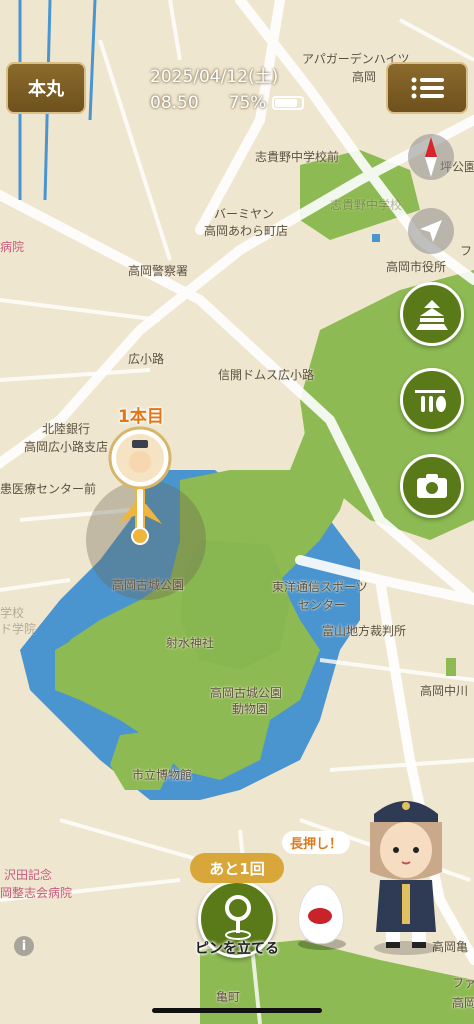 Image resolution: width=474 pixels, height=1024 pixels. Describe the element at coordinates (48, 489) in the screenshot. I see `label-medical-center: 患医療センター前` at that location.